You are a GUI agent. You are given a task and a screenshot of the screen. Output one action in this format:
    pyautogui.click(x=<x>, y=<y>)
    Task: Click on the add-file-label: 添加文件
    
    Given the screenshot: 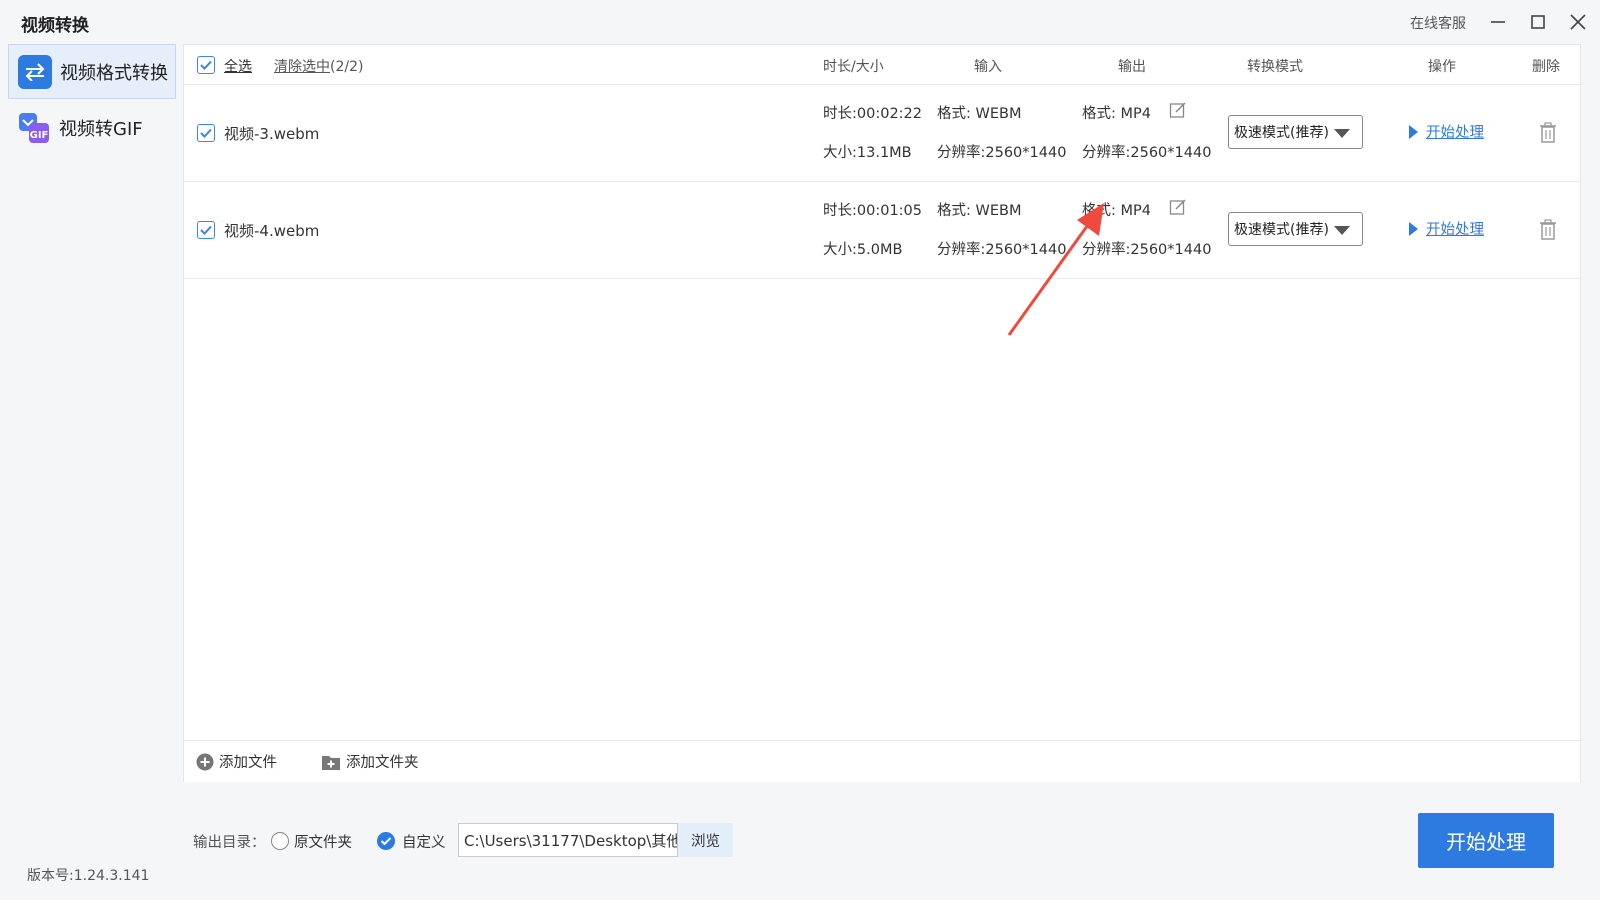 What is the action you would take?
    pyautogui.click(x=248, y=763)
    